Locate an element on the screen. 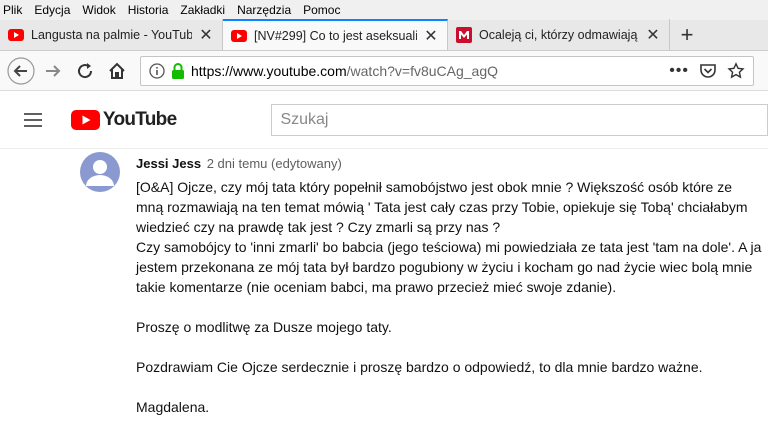  menu-file: Plik is located at coordinates (12, 10).